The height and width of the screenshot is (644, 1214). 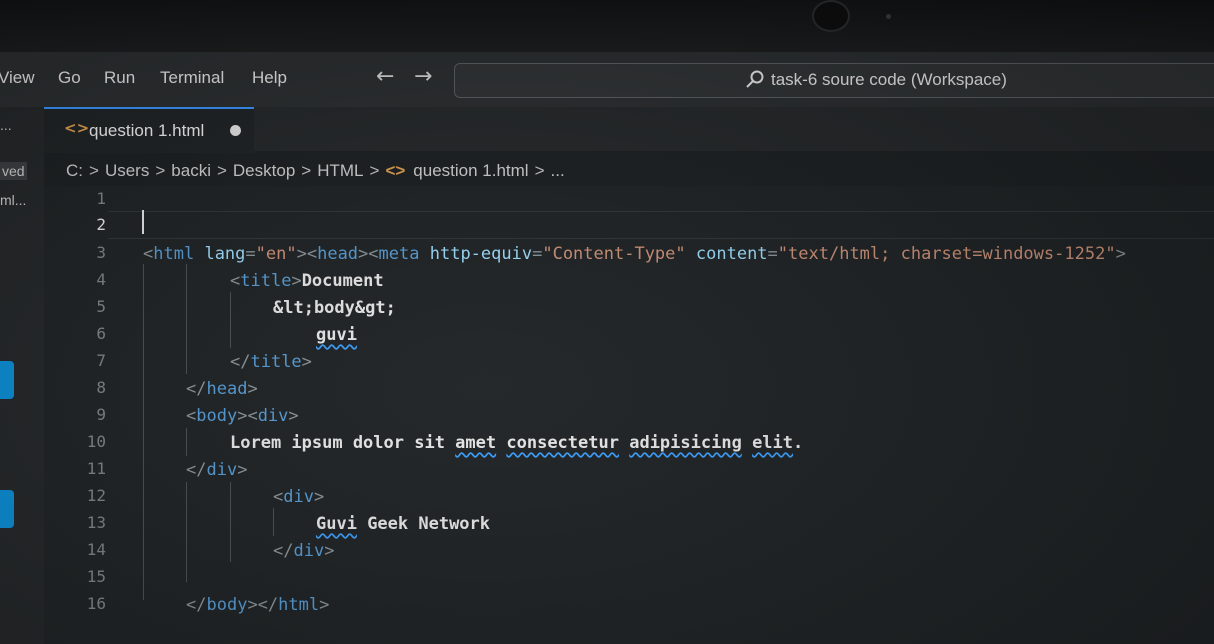 What do you see at coordinates (629, 130) in the screenshot?
I see `tab-bar: <> question 1.html` at bounding box center [629, 130].